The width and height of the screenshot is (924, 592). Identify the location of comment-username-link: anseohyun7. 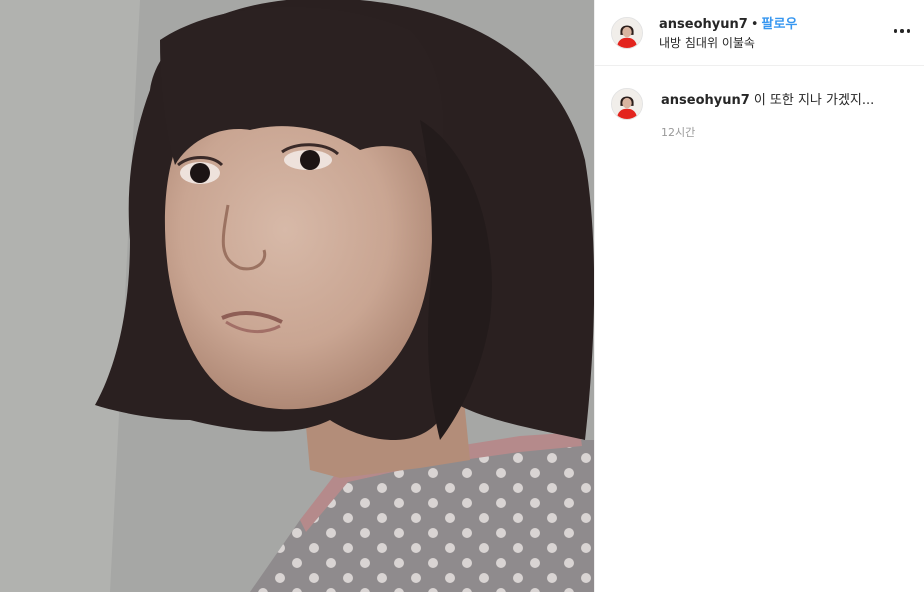
(705, 100).